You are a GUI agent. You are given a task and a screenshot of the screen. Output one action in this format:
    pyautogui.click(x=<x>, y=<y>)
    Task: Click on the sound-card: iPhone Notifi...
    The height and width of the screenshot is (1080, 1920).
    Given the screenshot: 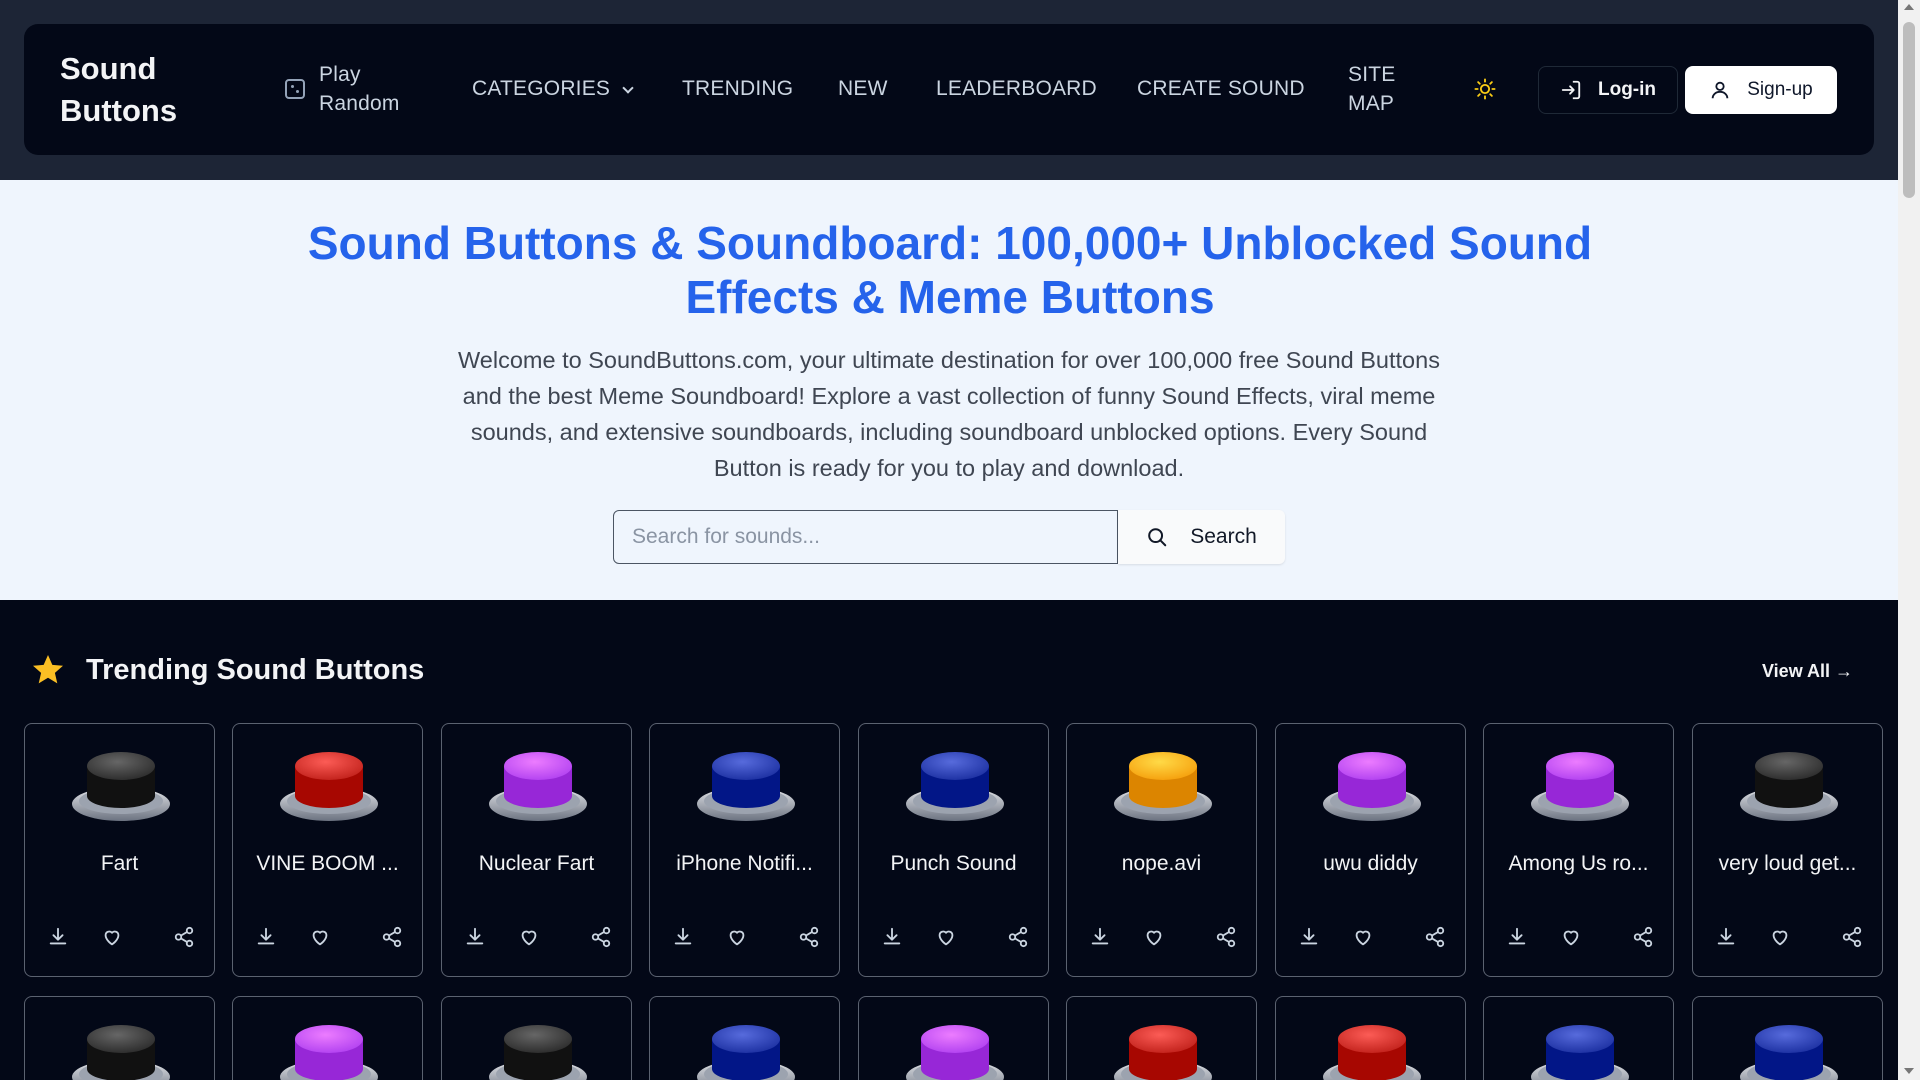 What is the action you would take?
    pyautogui.click(x=744, y=850)
    